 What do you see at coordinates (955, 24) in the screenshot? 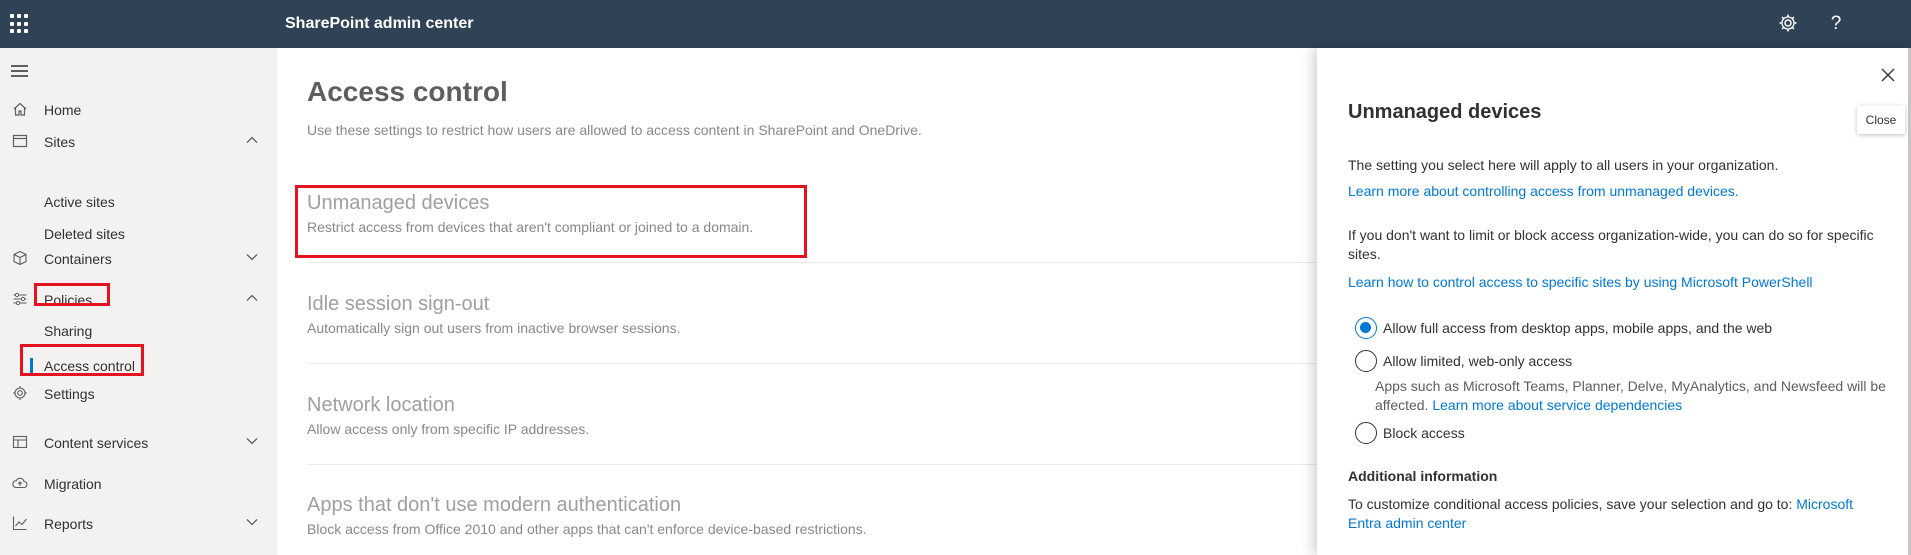
I see `top-bar: SharePoint admin center ?` at bounding box center [955, 24].